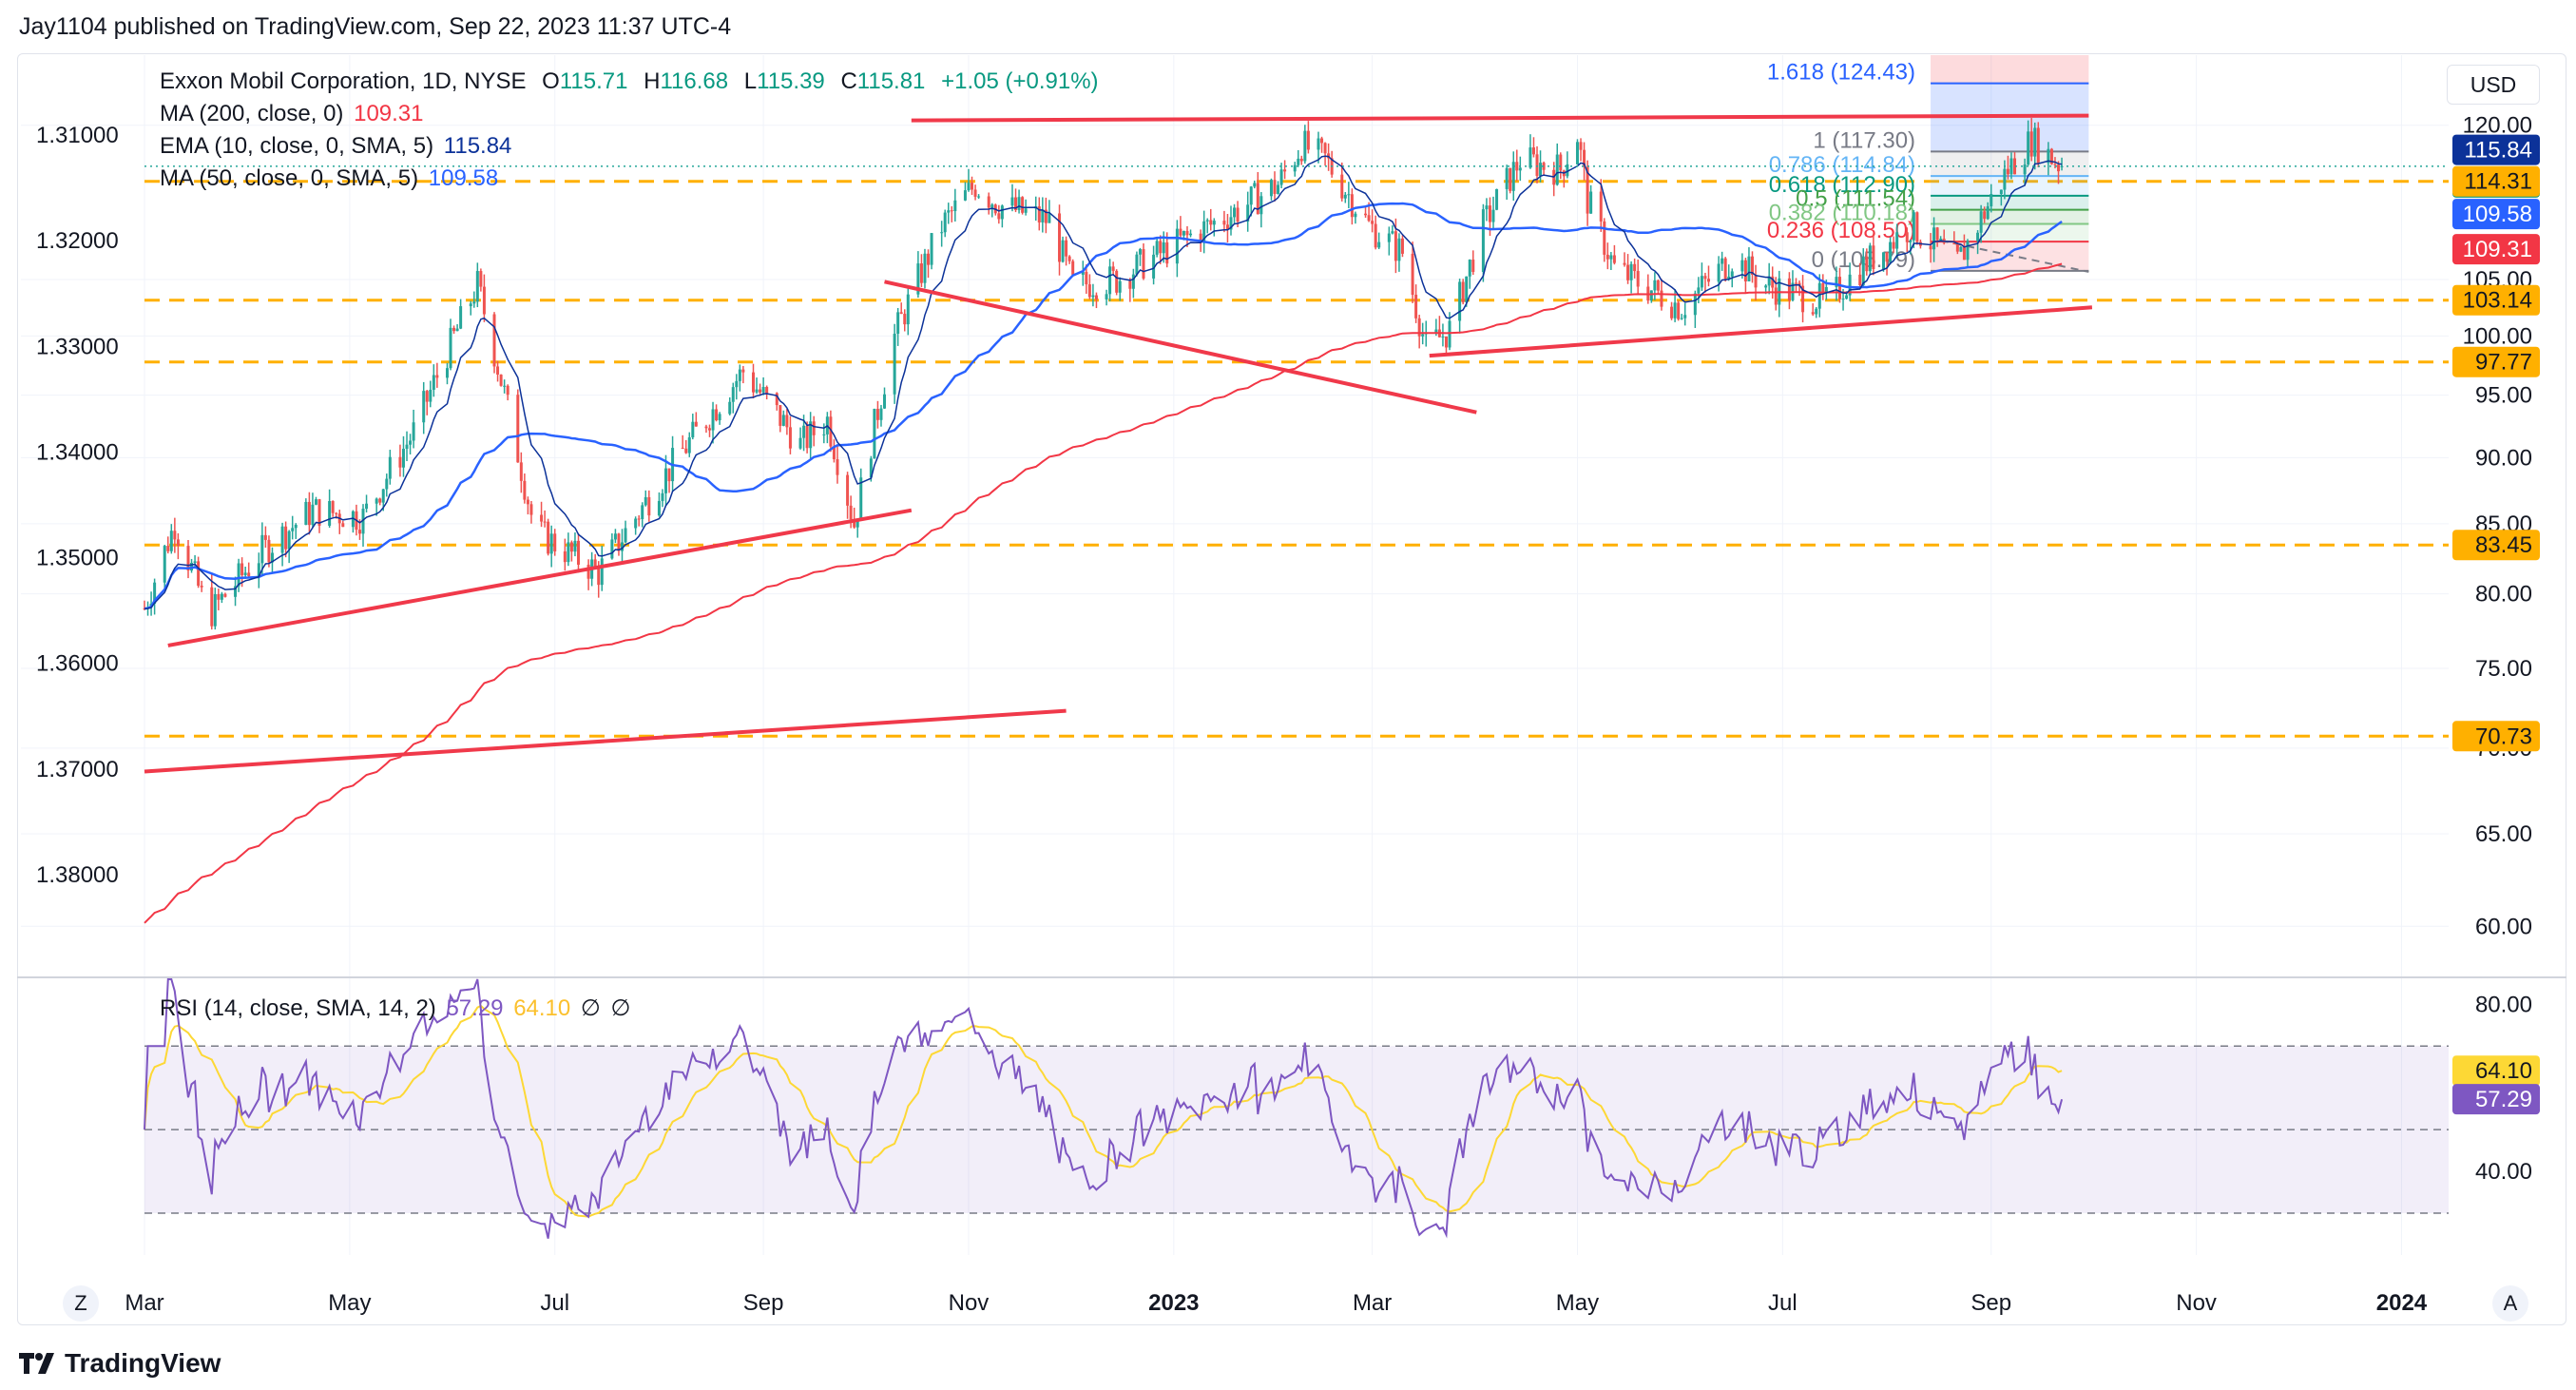 This screenshot has width=2576, height=1390. I want to click on time-axis-tick: May, so click(1578, 1303).